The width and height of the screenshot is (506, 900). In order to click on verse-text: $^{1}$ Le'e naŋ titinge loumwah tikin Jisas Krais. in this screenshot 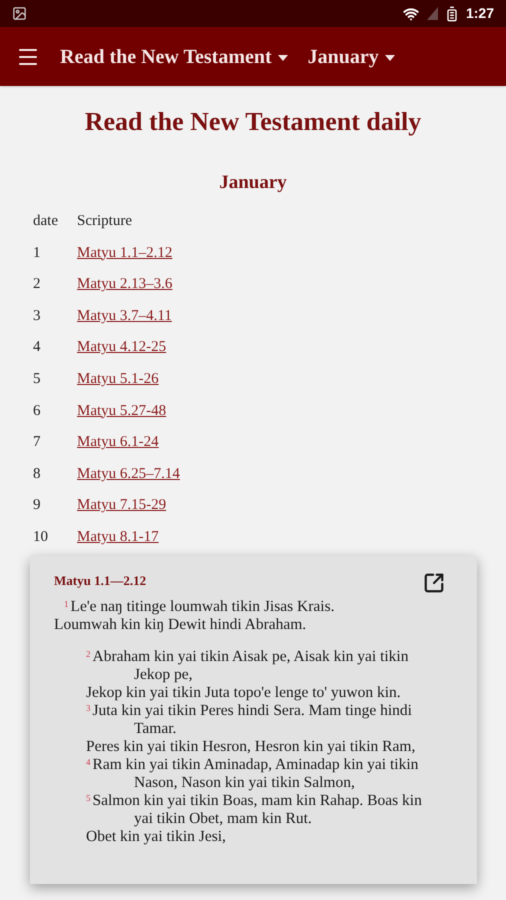, I will do `click(199, 607)`.